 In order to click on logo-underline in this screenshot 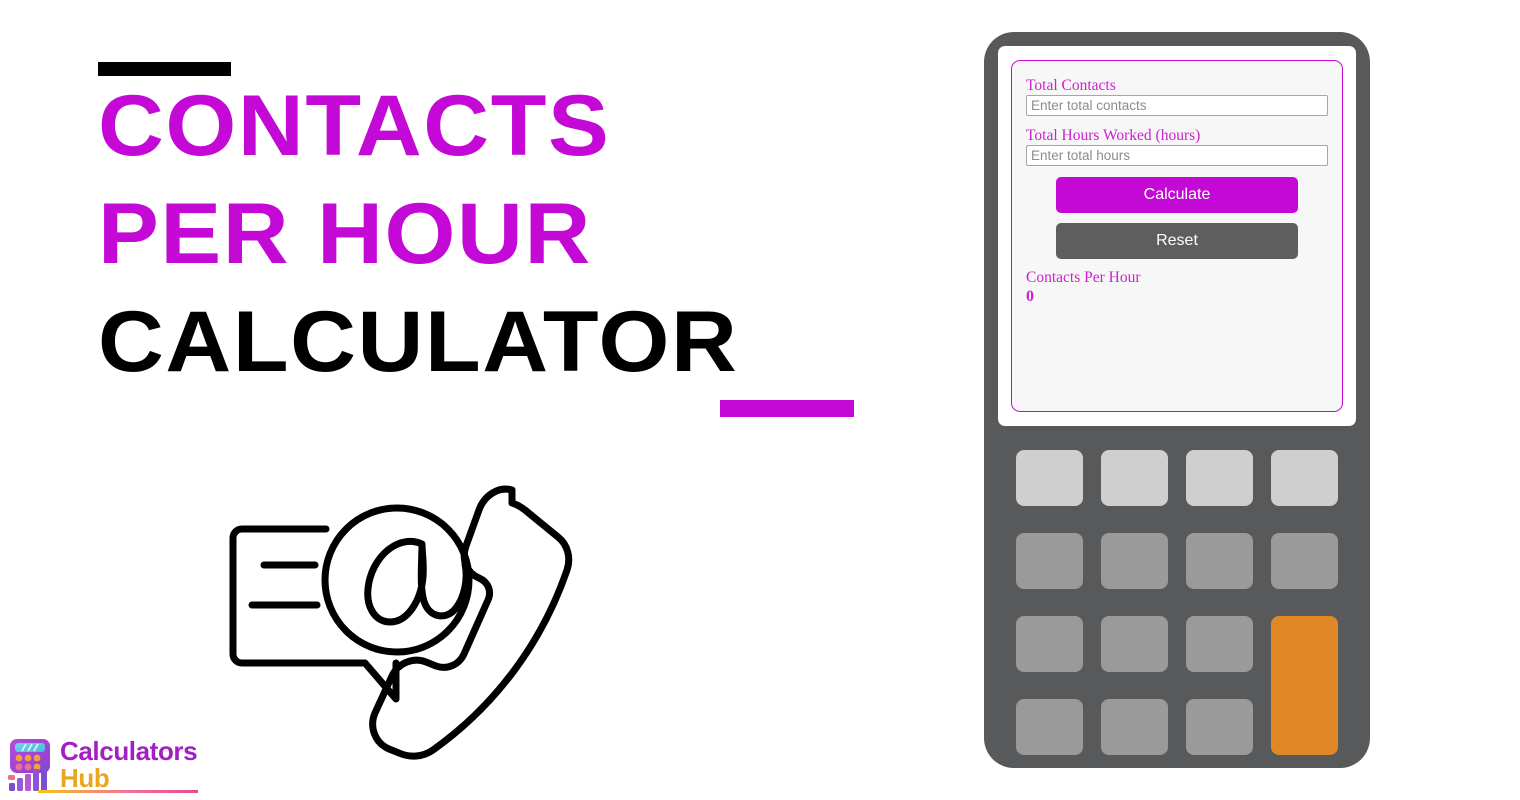, I will do `click(118, 791)`.